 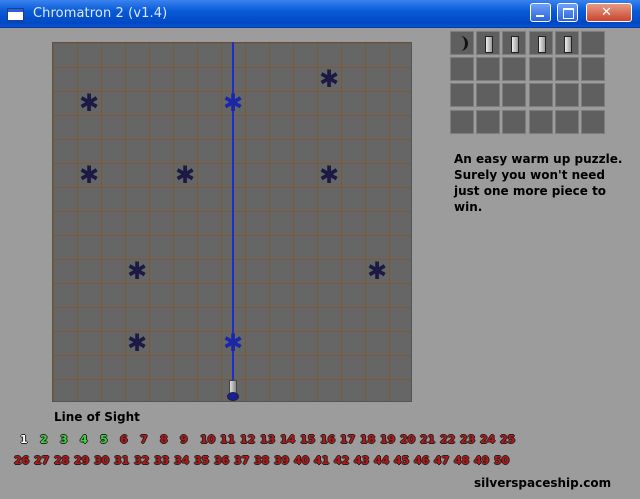 What do you see at coordinates (461, 460) in the screenshot?
I see `level-link: 48` at bounding box center [461, 460].